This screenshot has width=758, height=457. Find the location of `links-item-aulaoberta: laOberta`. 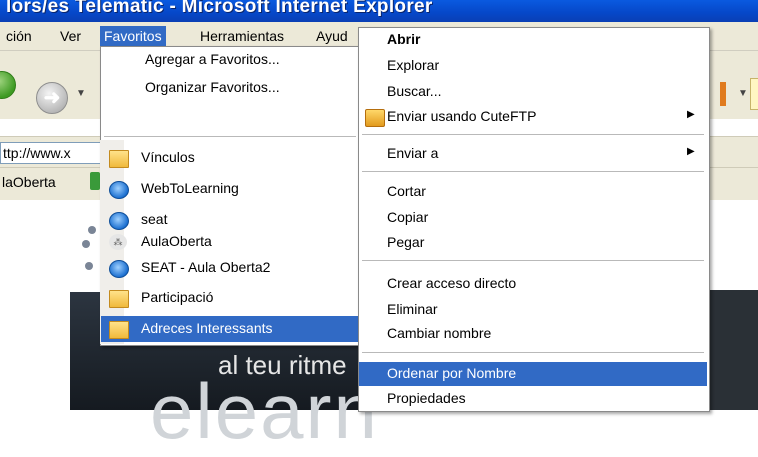

links-item-aulaoberta: laOberta is located at coordinates (29, 182).